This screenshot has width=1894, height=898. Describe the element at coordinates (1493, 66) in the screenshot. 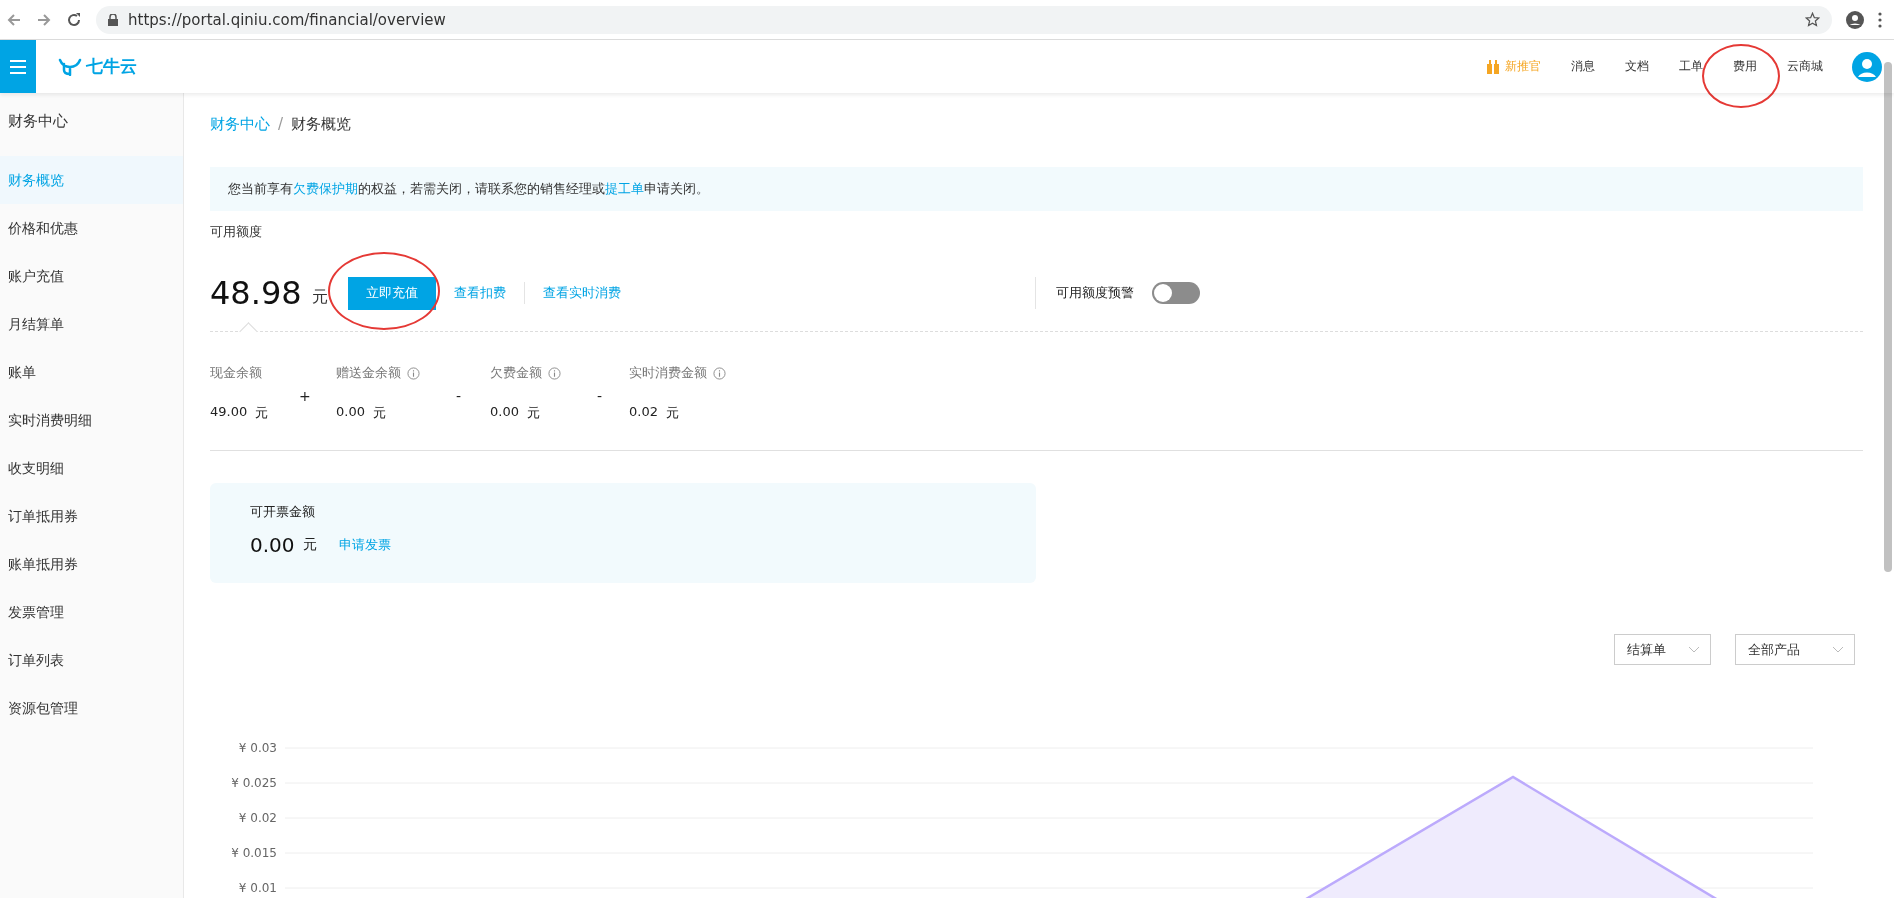

I see `gift-icon` at that location.